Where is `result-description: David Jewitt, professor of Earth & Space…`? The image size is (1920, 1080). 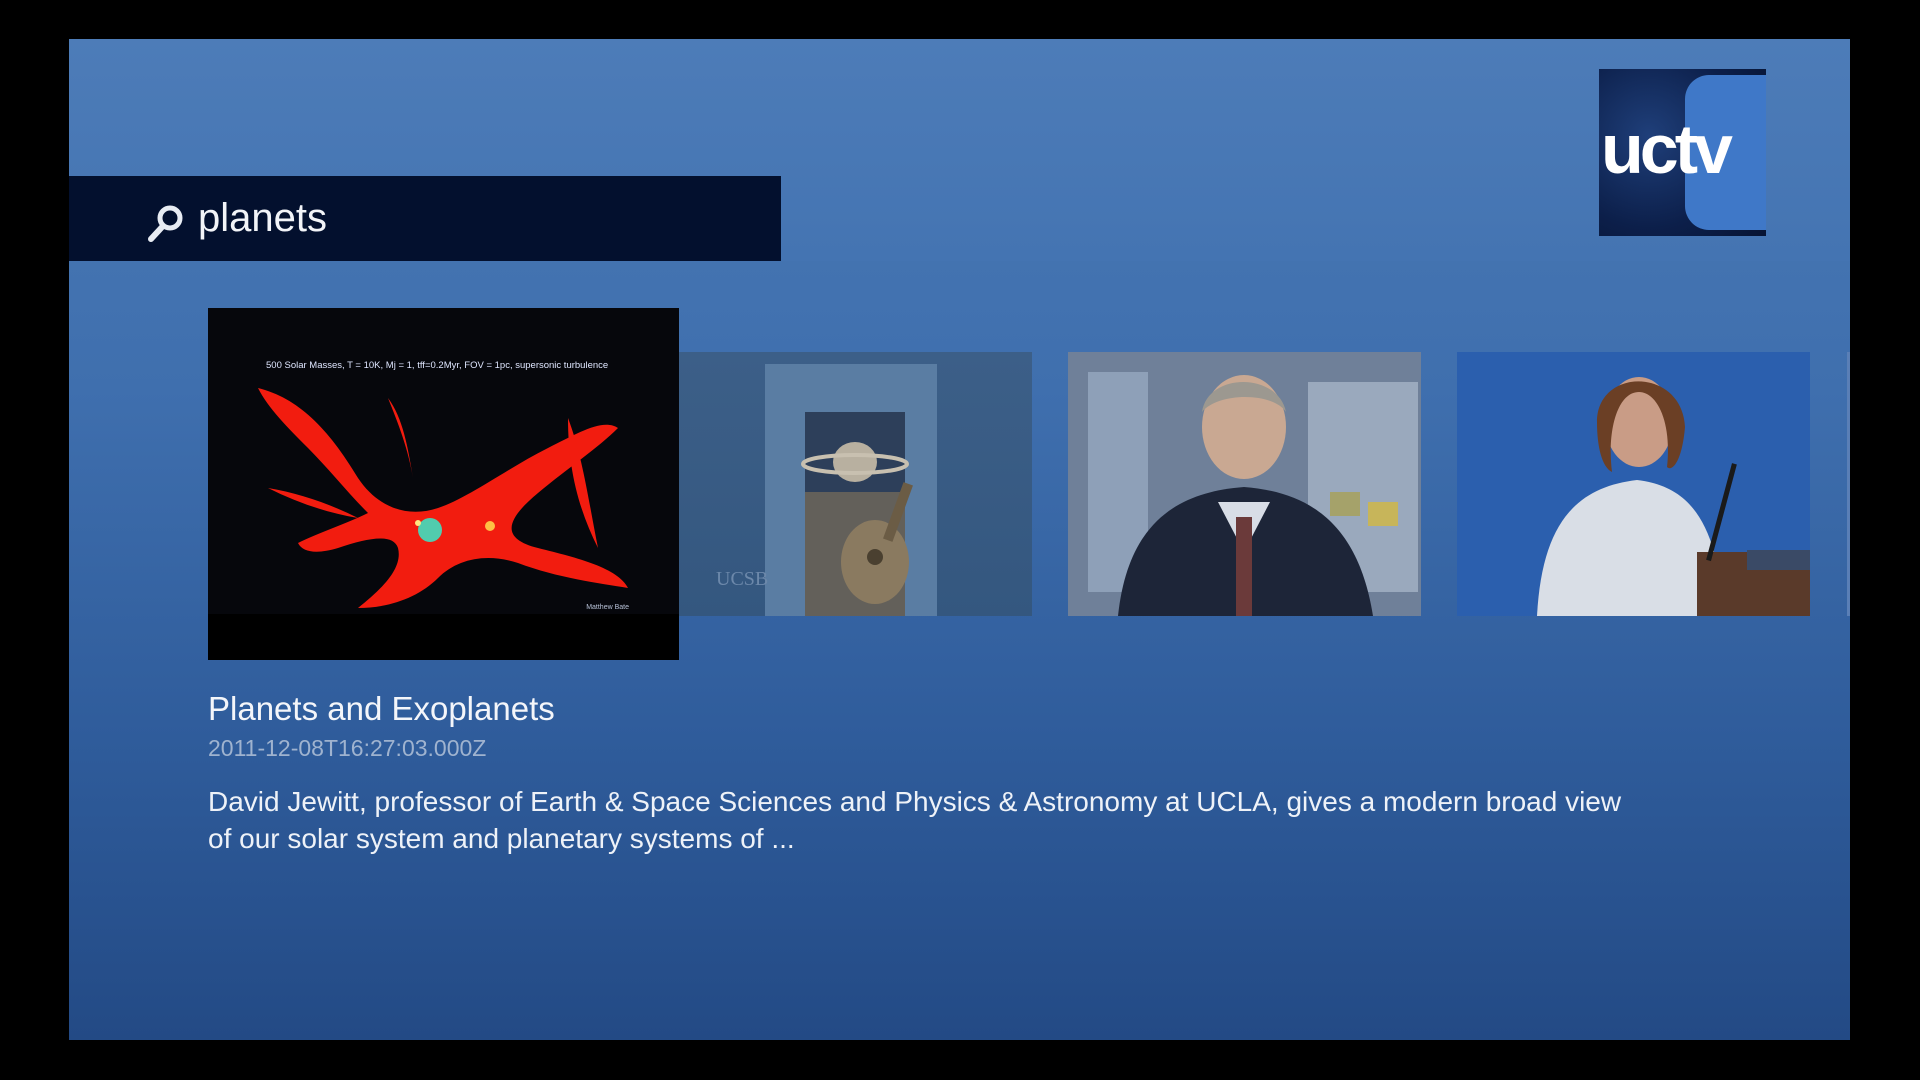 result-description: David Jewitt, professor of Earth & Space… is located at coordinates (915, 820).